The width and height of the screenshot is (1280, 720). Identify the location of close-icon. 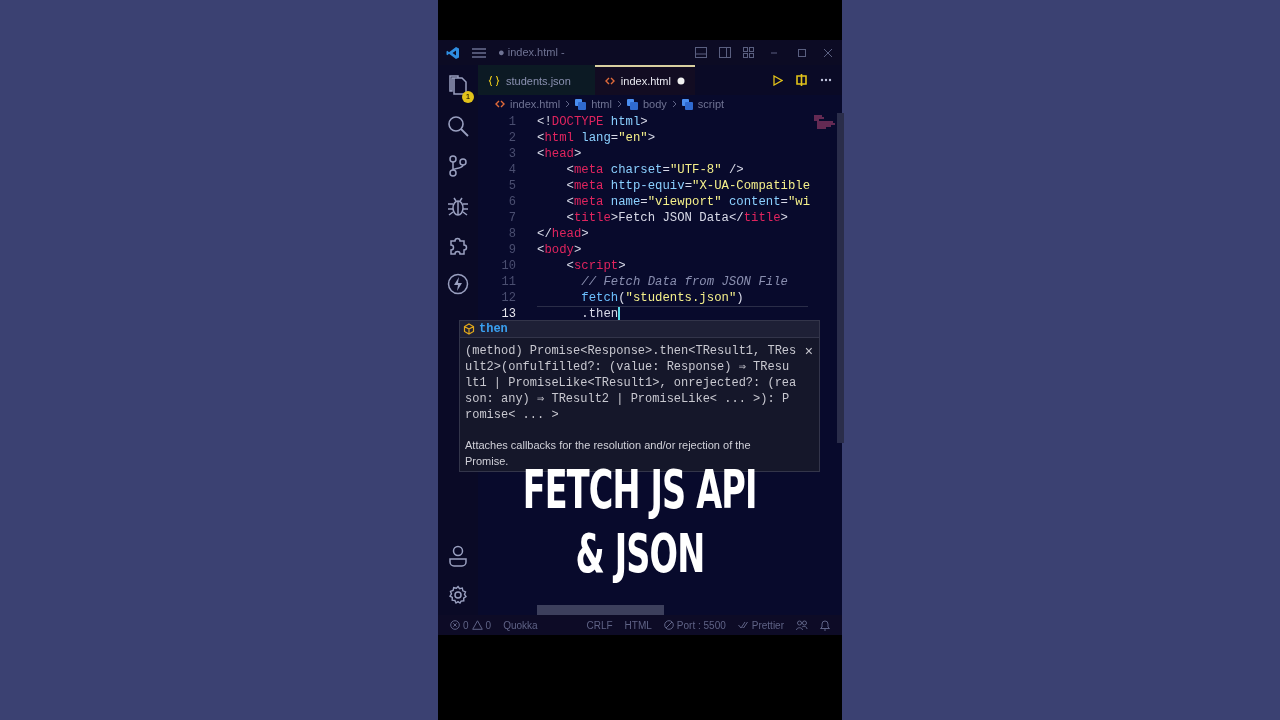
(828, 52).